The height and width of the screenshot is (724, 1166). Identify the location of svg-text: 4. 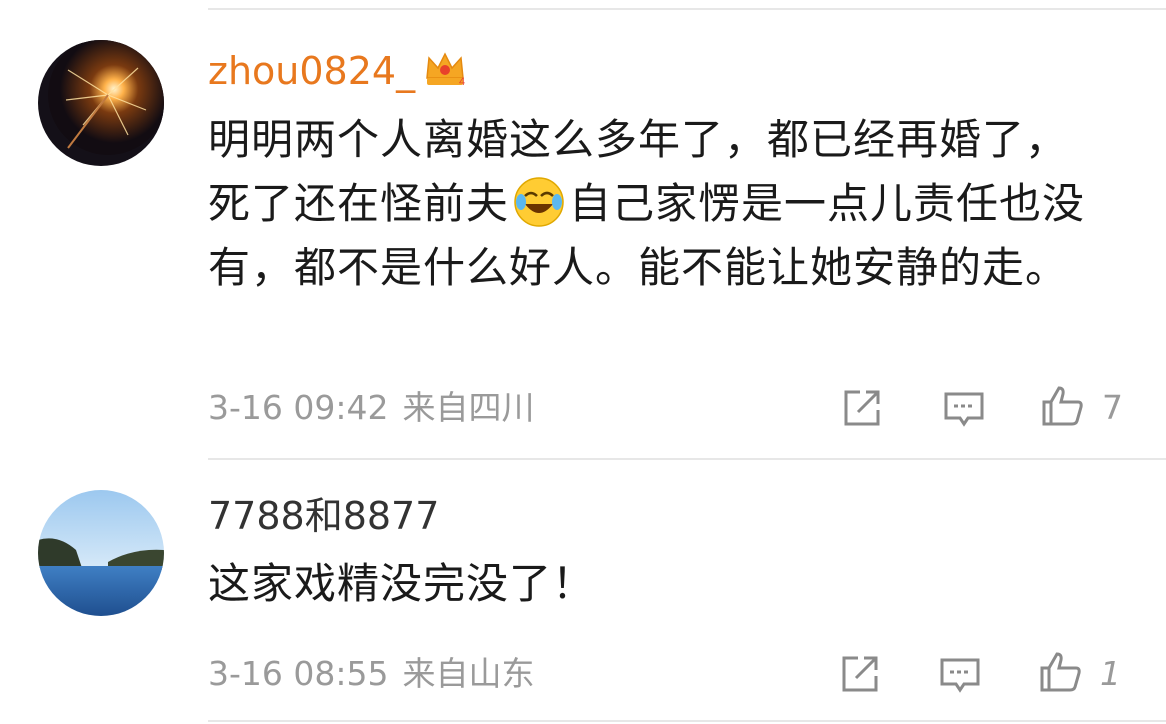
(462, 82).